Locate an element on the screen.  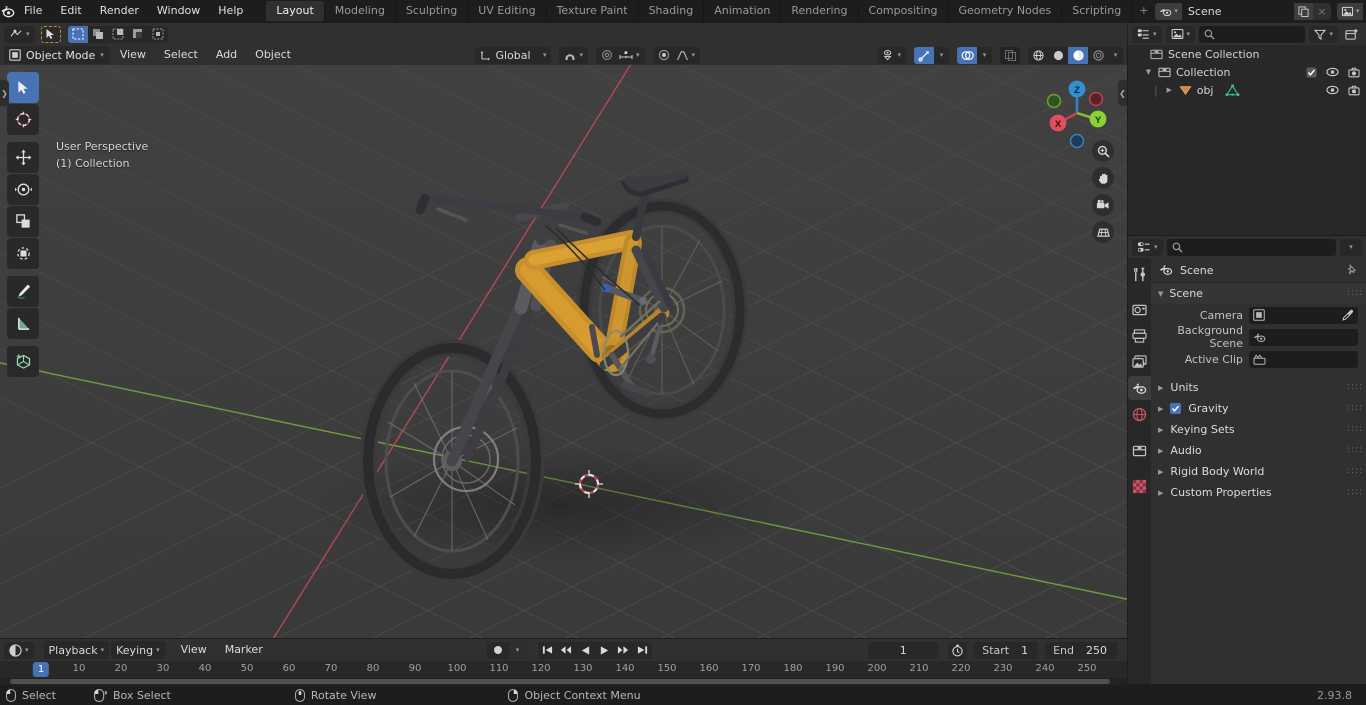
outliner-row-scene-collection: Scene Collection is located at coordinates (1247, 54).